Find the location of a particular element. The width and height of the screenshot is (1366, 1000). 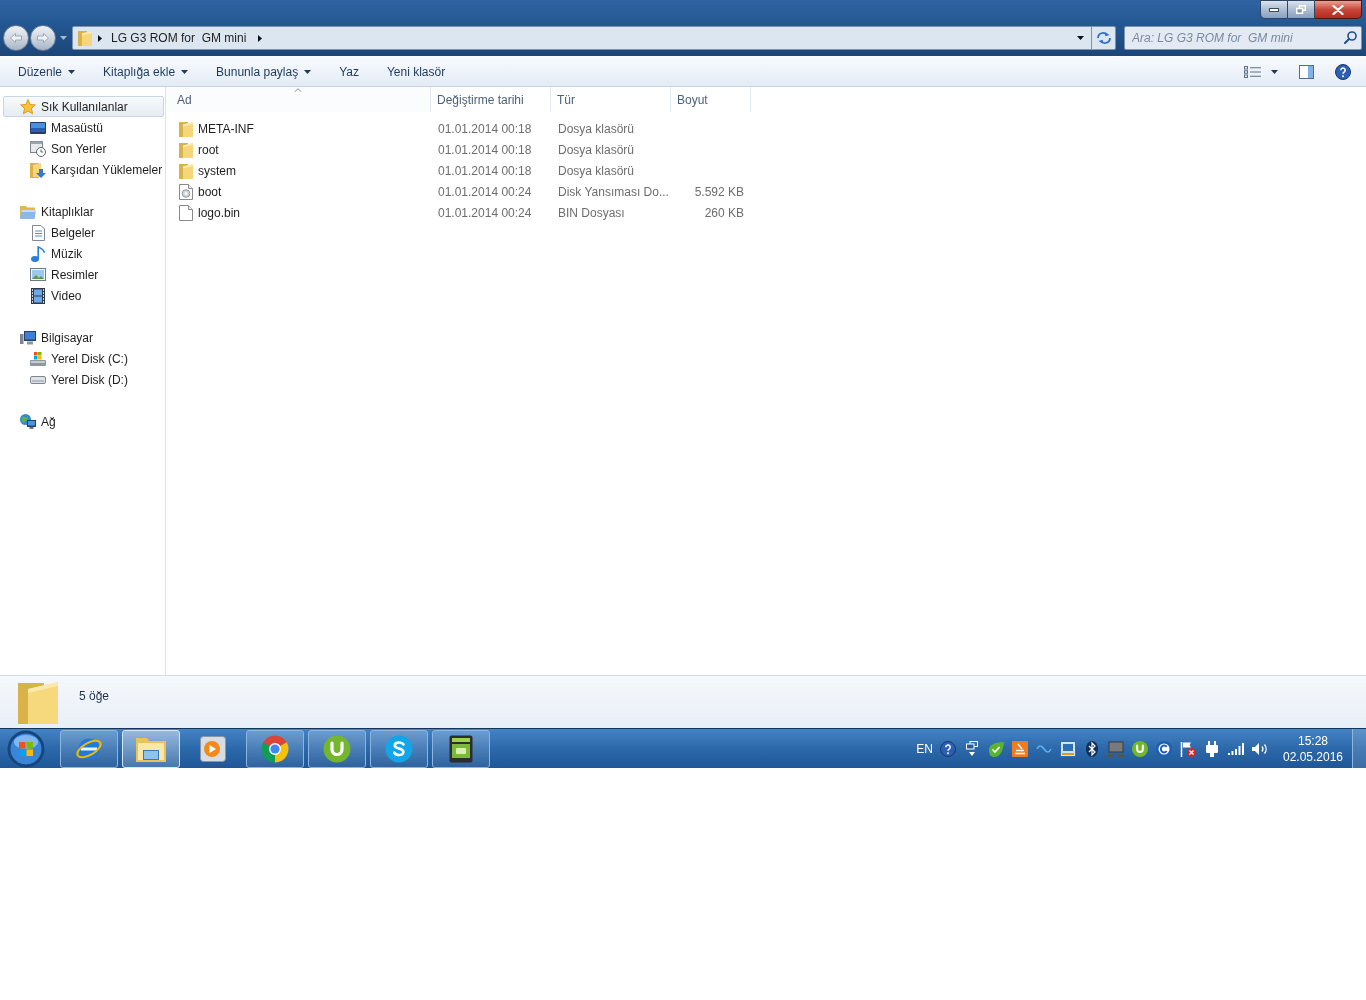

sidebar-item: Sık Kullanılanlar is located at coordinates (83, 106).